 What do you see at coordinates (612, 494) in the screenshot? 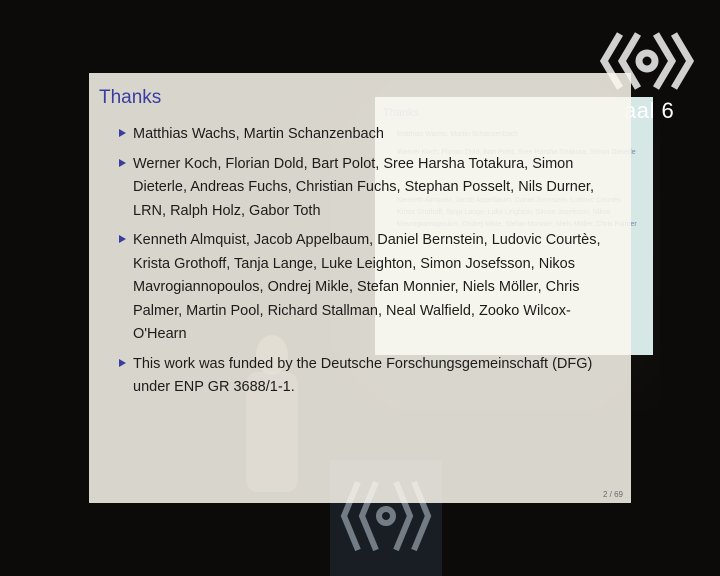
I see `page-number: 2 / 69` at bounding box center [612, 494].